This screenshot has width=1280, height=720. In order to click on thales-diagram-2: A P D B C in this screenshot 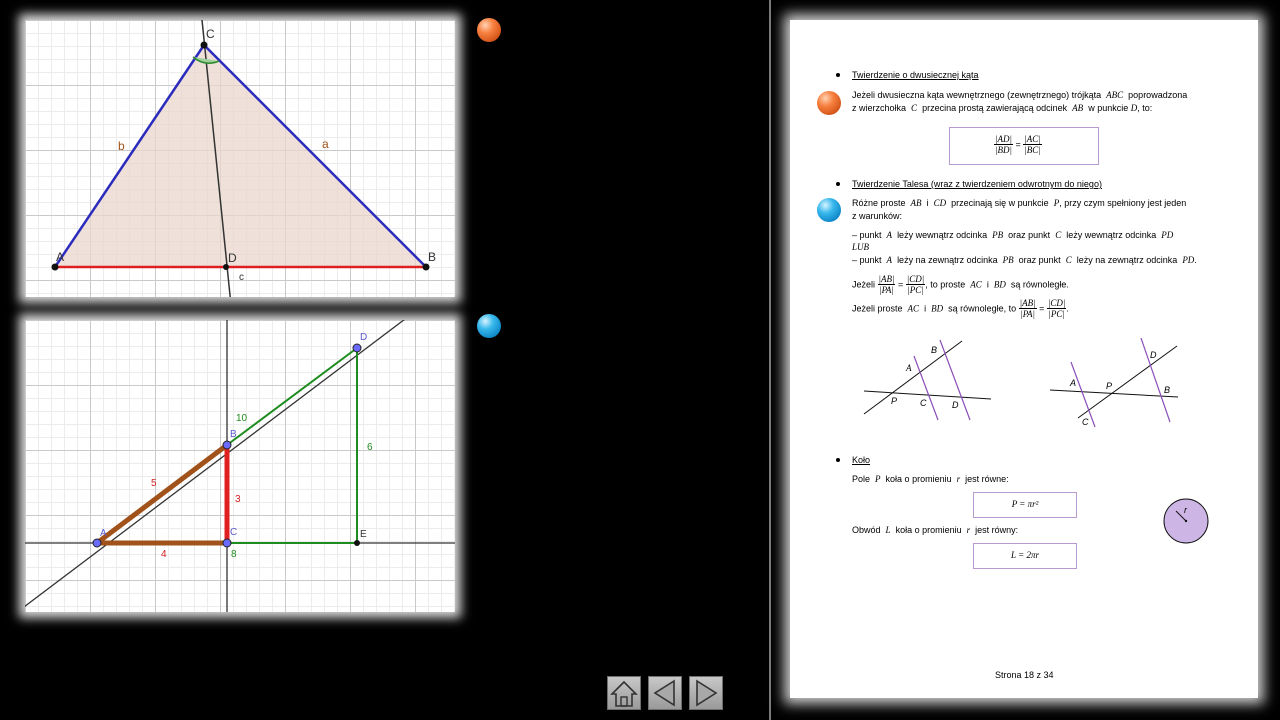, I will do `click(1114, 383)`.